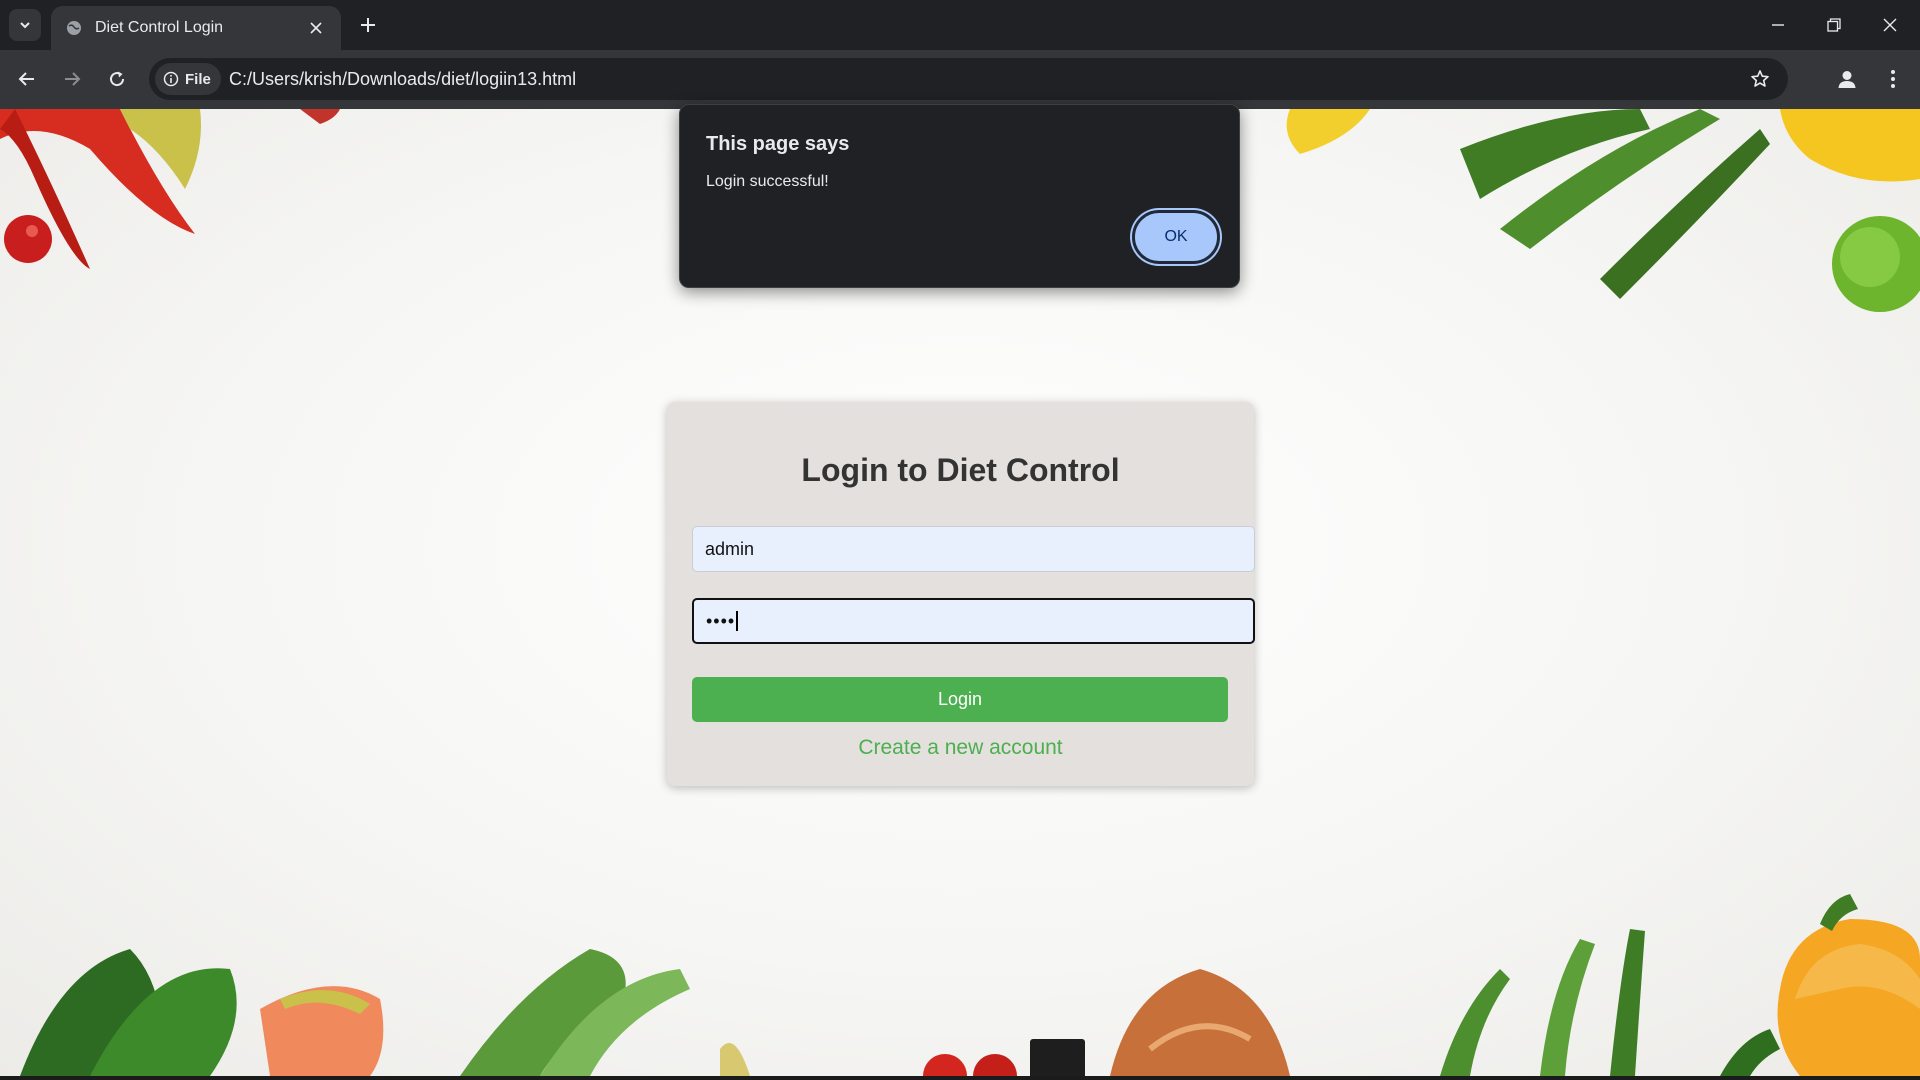 This screenshot has width=1920, height=1080. I want to click on menu-button, so click(1893, 79).